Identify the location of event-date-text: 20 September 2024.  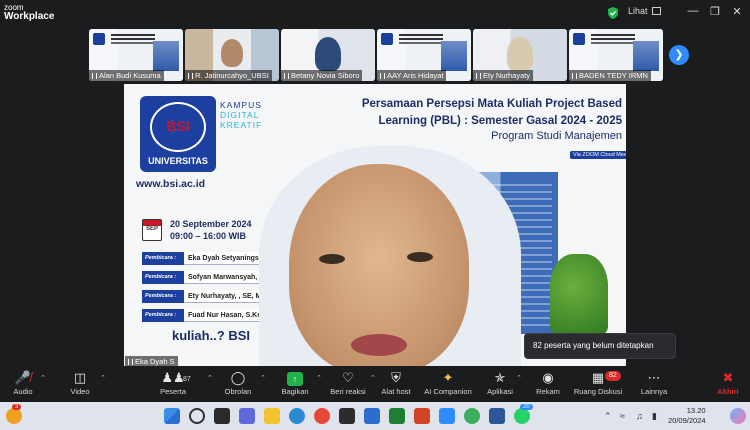
(211, 224).